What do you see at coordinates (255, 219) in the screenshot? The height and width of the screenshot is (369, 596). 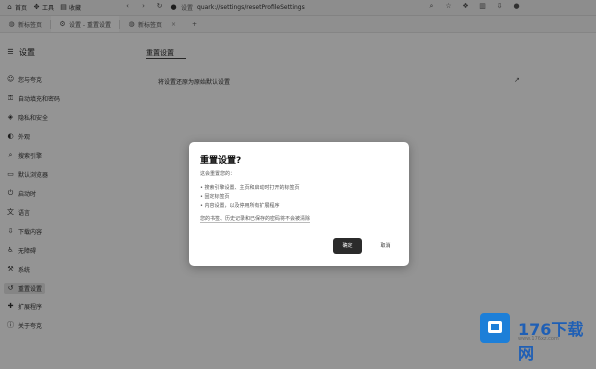 I see `dialog-note: 您的书签、历史记录和已保存的密码将不会被清除` at bounding box center [255, 219].